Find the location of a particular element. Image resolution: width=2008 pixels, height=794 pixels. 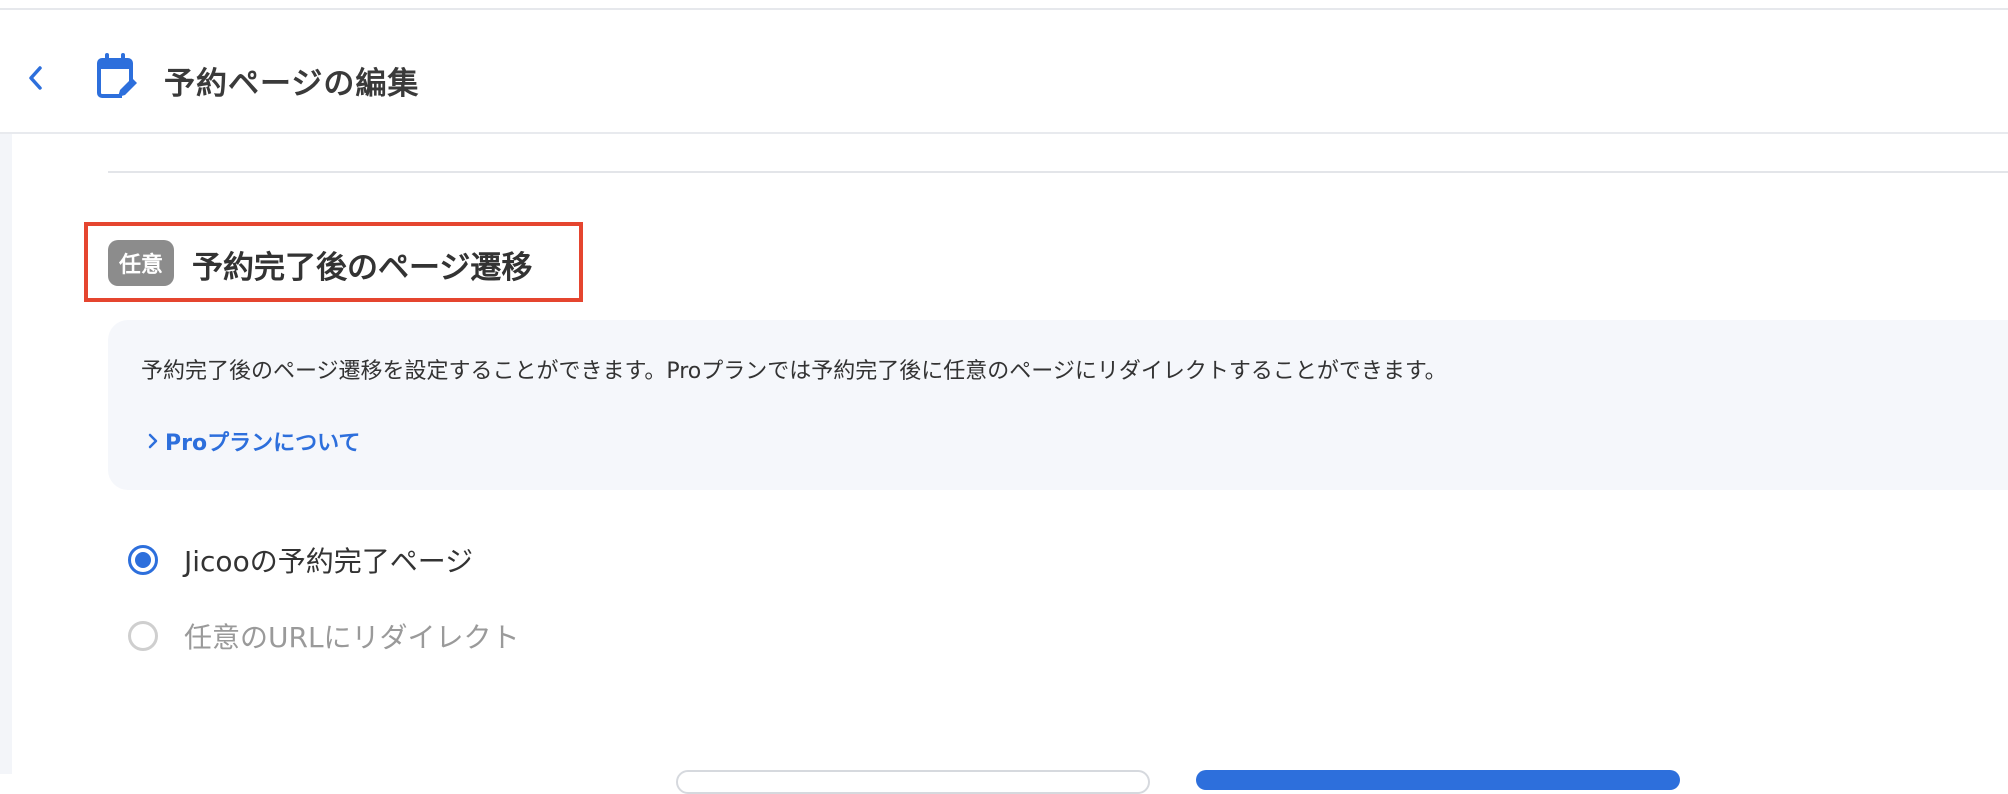

chevron-right-icon is located at coordinates (153, 441).